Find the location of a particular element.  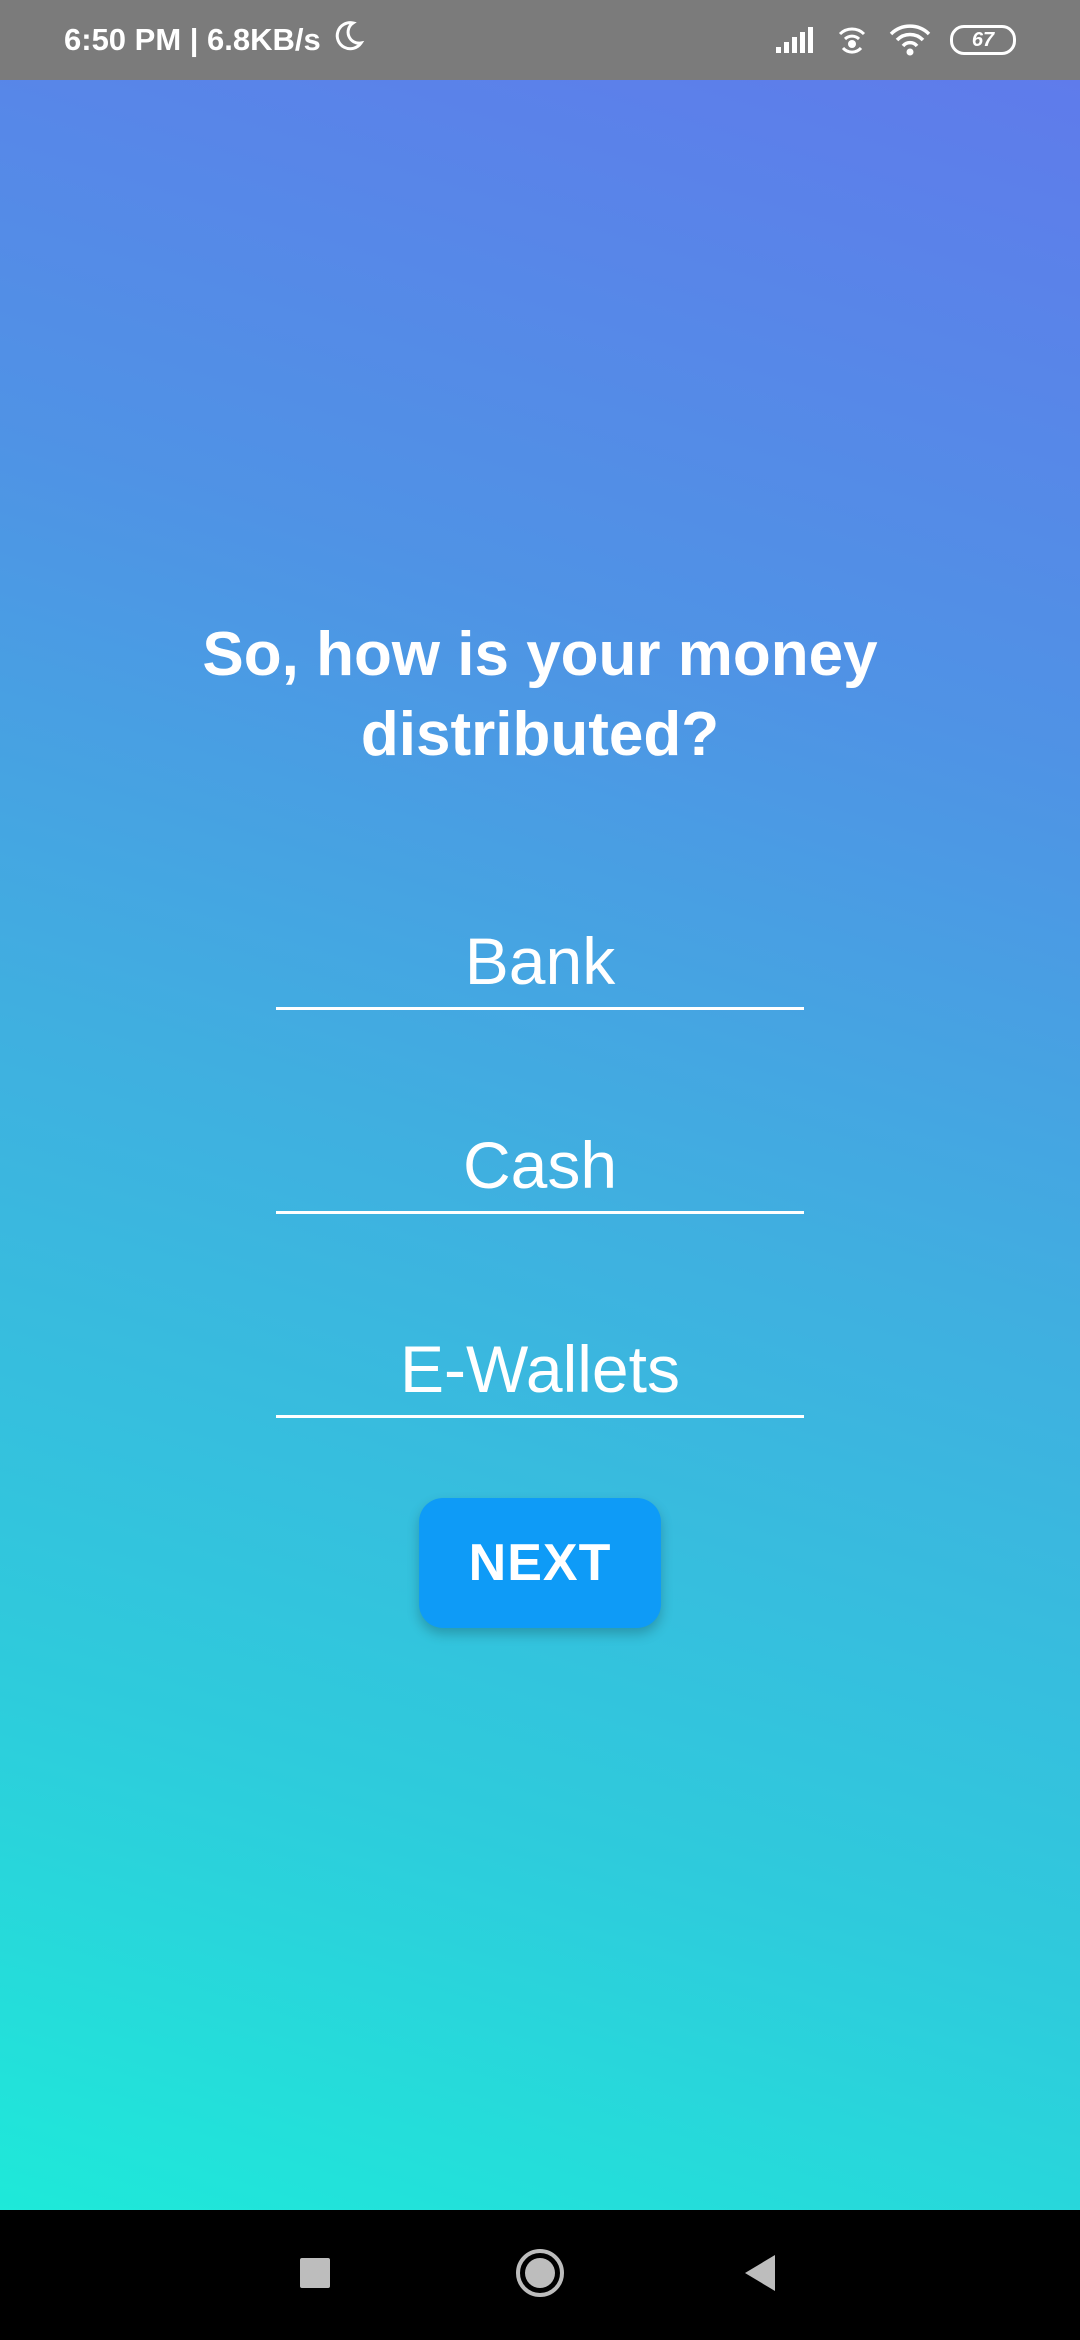

status-time-speed: 6:50 PM | 6.8KB/s is located at coordinates (192, 39).